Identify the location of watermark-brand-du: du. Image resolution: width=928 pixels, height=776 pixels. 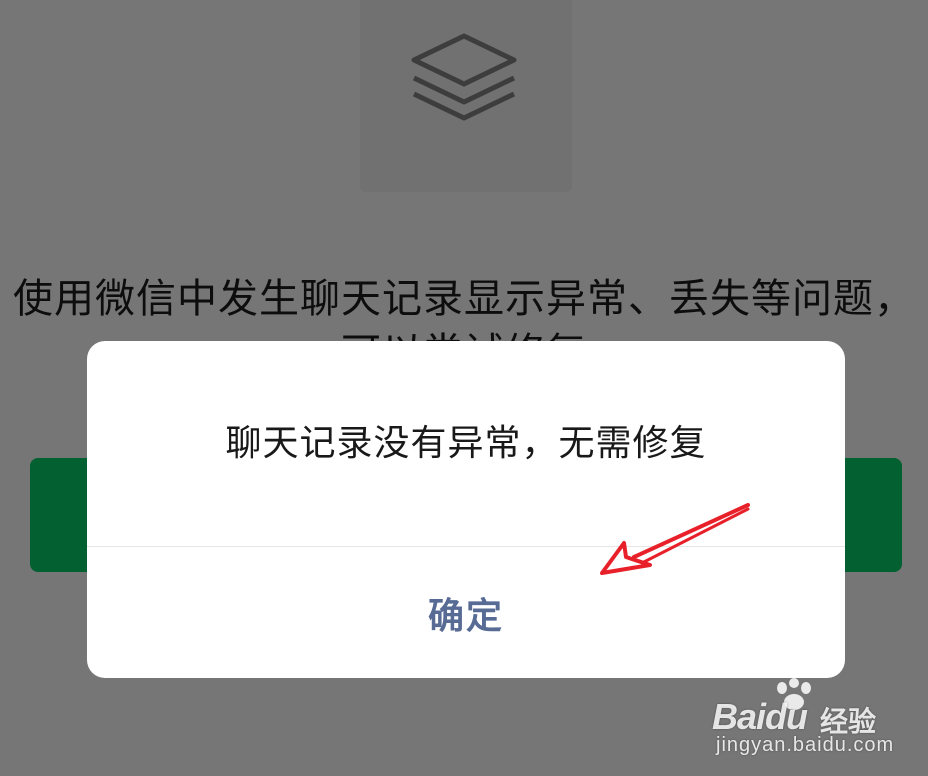
(786, 716).